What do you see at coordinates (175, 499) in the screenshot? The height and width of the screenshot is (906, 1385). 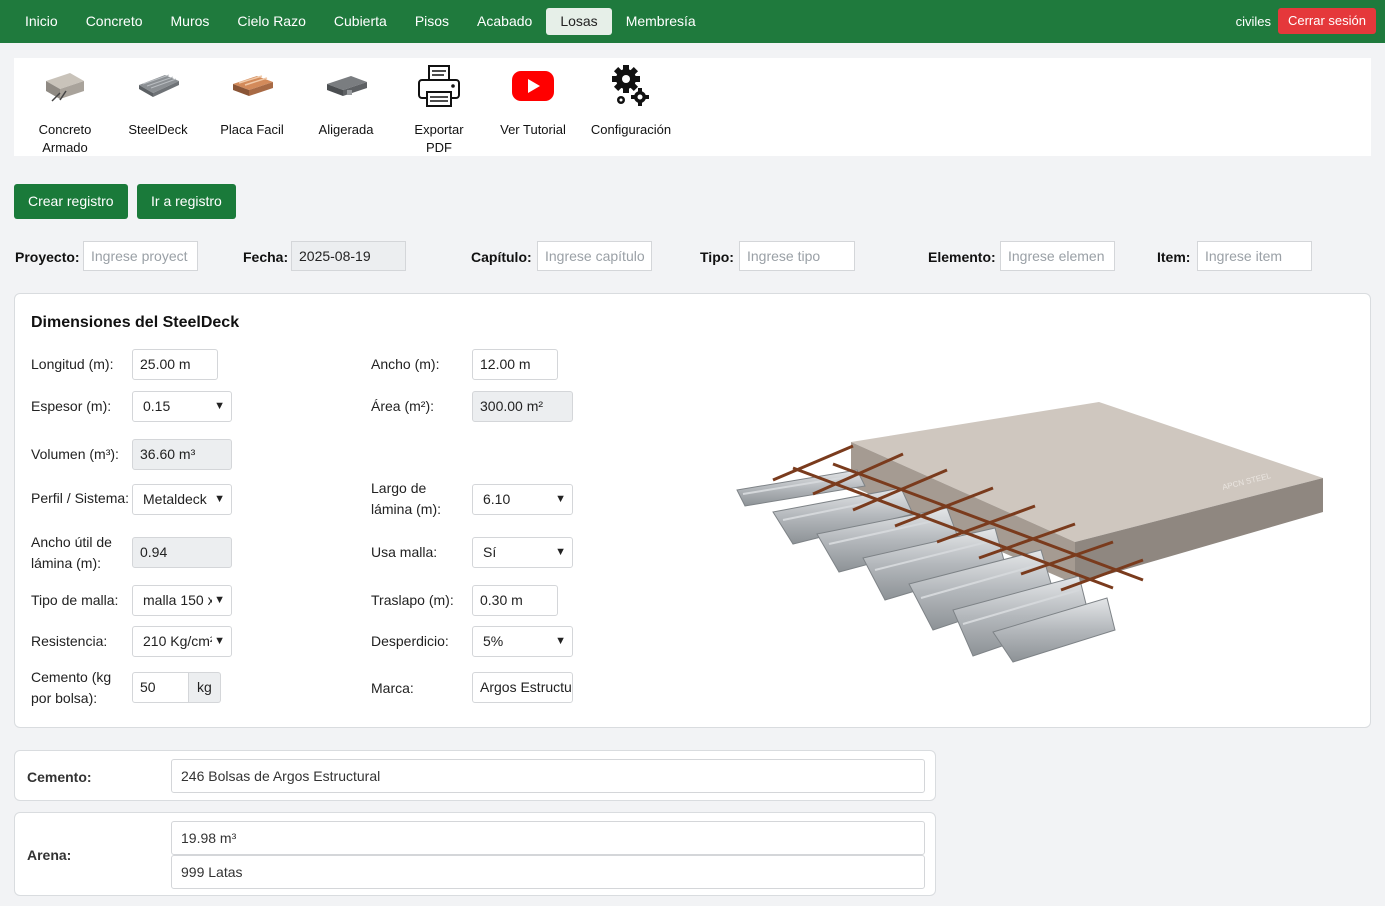 I see `perfil-value: Metaldeck` at bounding box center [175, 499].